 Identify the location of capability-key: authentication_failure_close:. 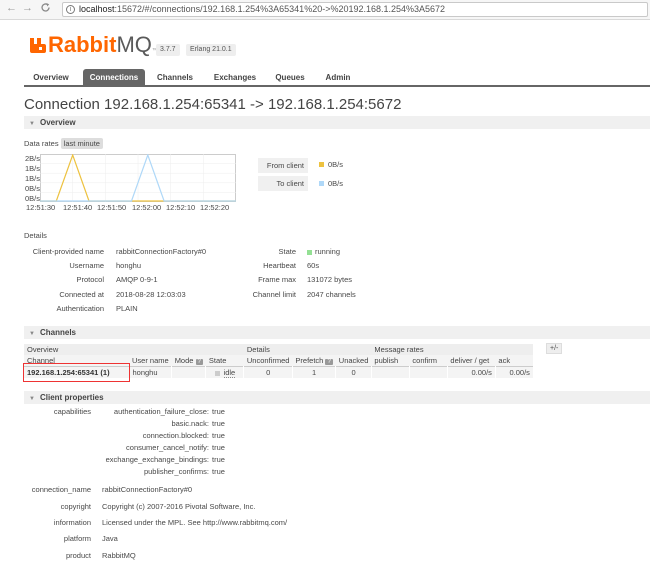
(161, 411).